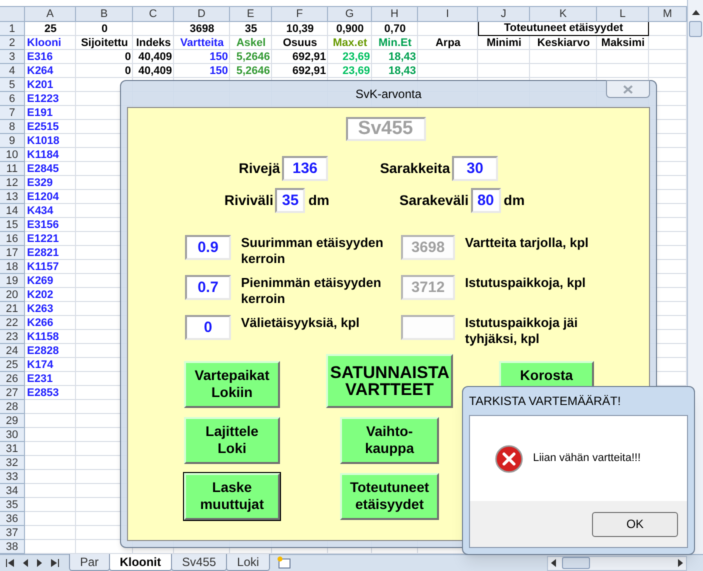  What do you see at coordinates (475, 168) in the screenshot?
I see `input-field: 30` at bounding box center [475, 168].